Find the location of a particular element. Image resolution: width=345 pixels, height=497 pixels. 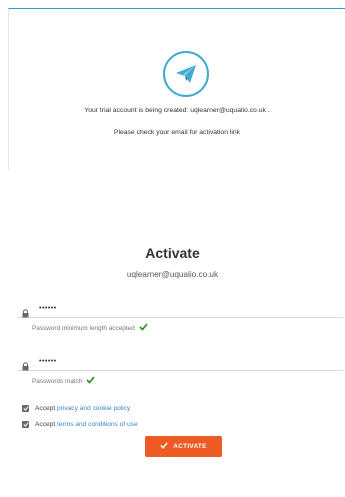

confirm-password-field: •••••• is located at coordinates (180, 364).